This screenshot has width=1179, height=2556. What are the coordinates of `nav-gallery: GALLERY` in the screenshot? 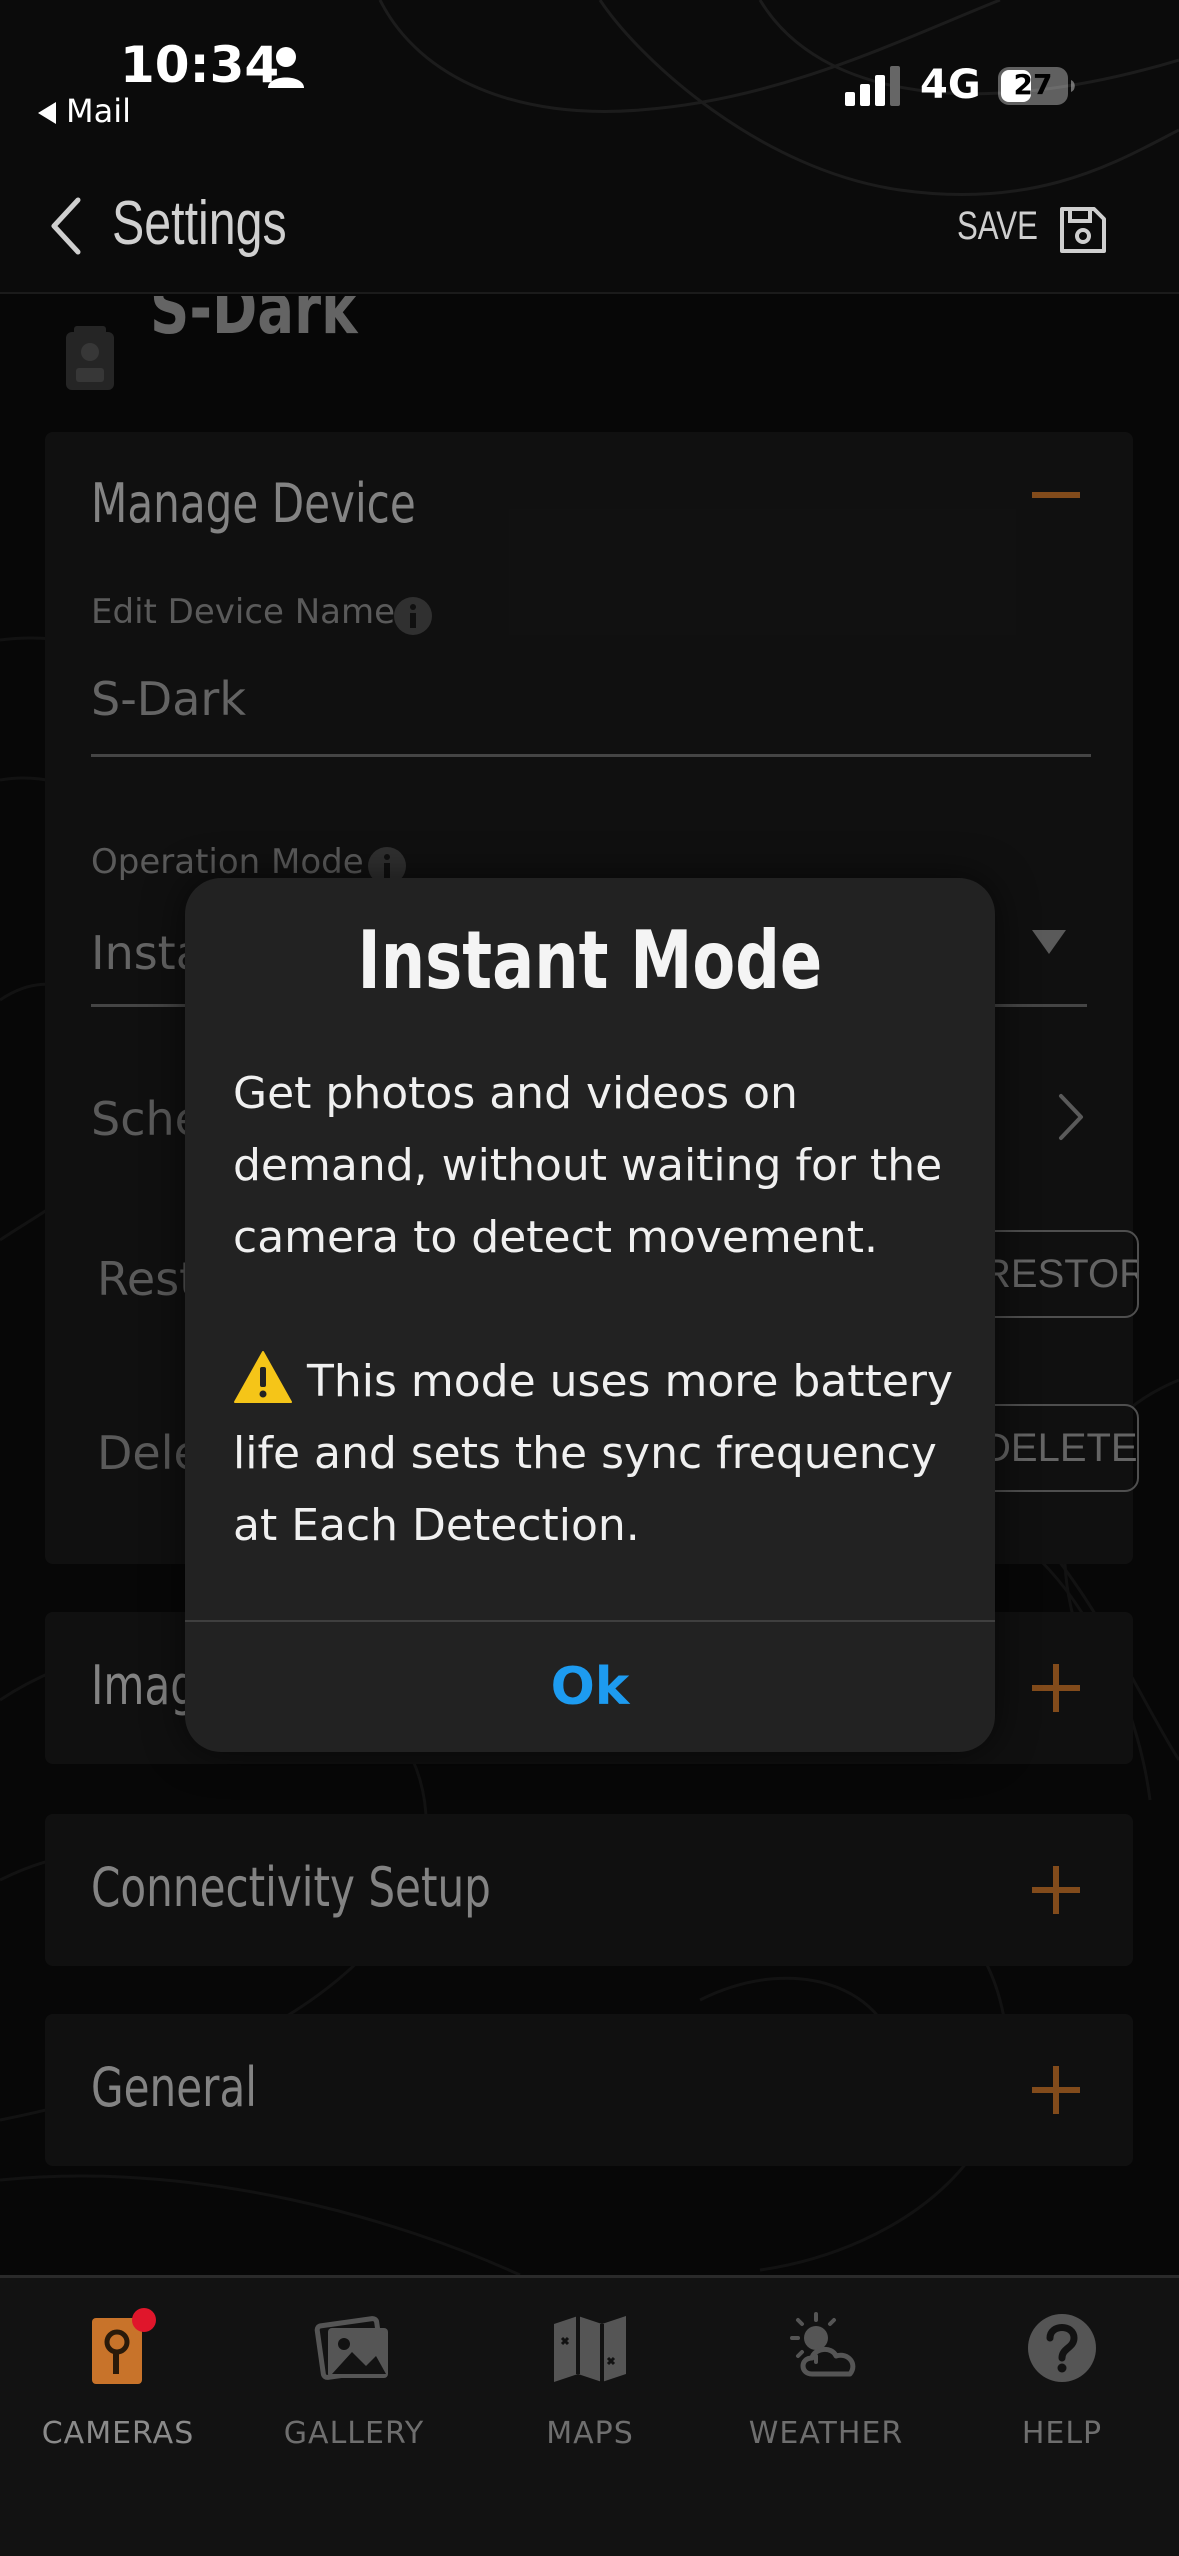 It's located at (354, 2417).